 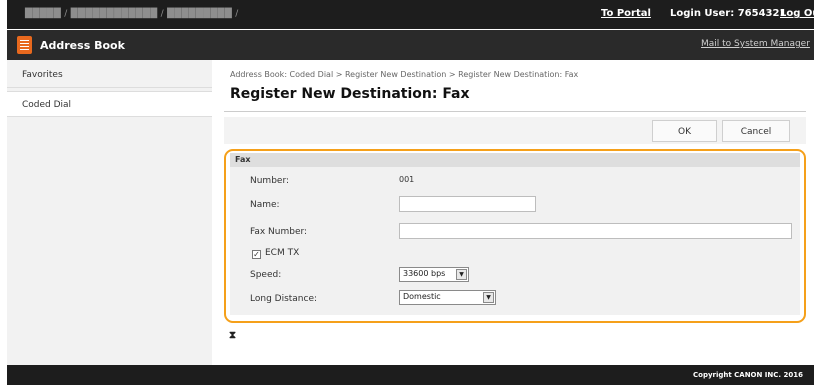 What do you see at coordinates (109, 104) in the screenshot?
I see `sidebar-item-coded-dial: Coded Dial` at bounding box center [109, 104].